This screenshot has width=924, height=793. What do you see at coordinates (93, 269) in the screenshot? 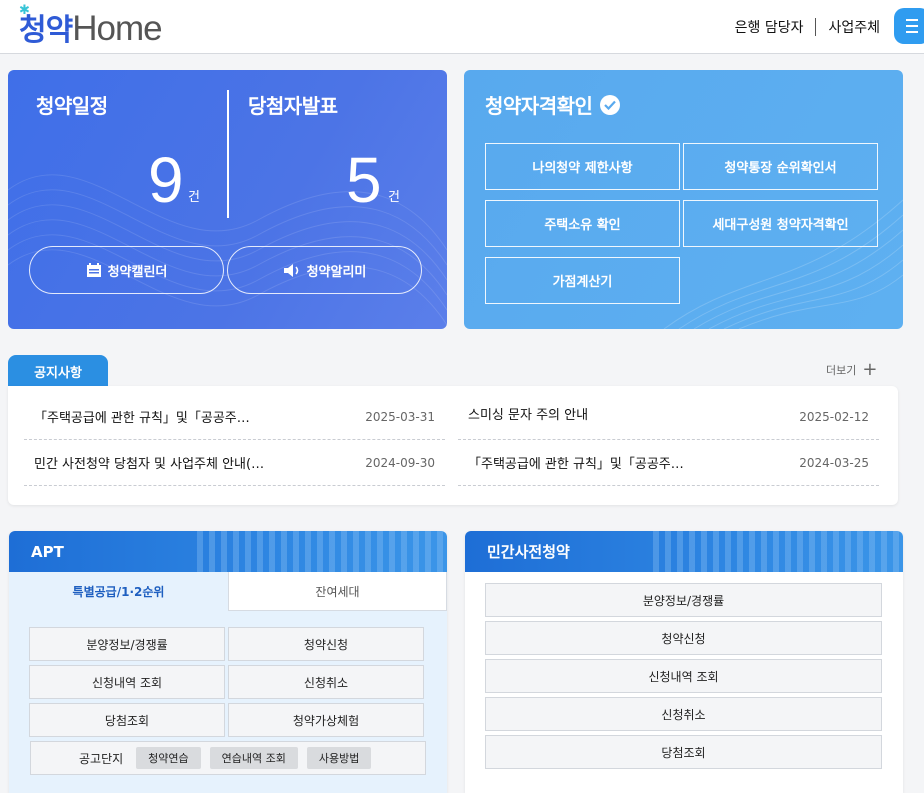
I see `calendar-icon` at bounding box center [93, 269].